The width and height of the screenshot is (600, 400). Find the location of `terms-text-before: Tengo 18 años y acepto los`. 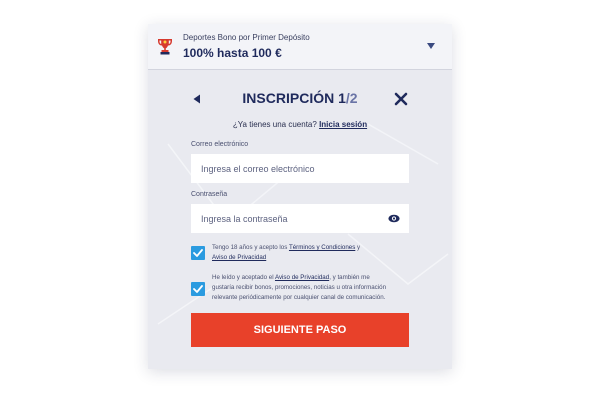

terms-text-before: Tengo 18 años y acepto los is located at coordinates (250, 247).